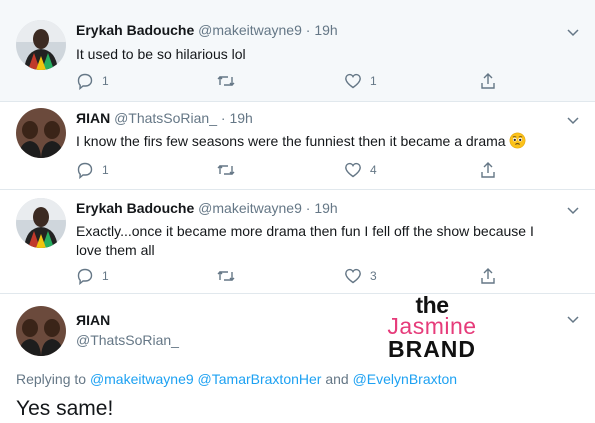 The image size is (595, 423). I want to click on tweet-text: It used to be so hilarious lol, so click(161, 54).